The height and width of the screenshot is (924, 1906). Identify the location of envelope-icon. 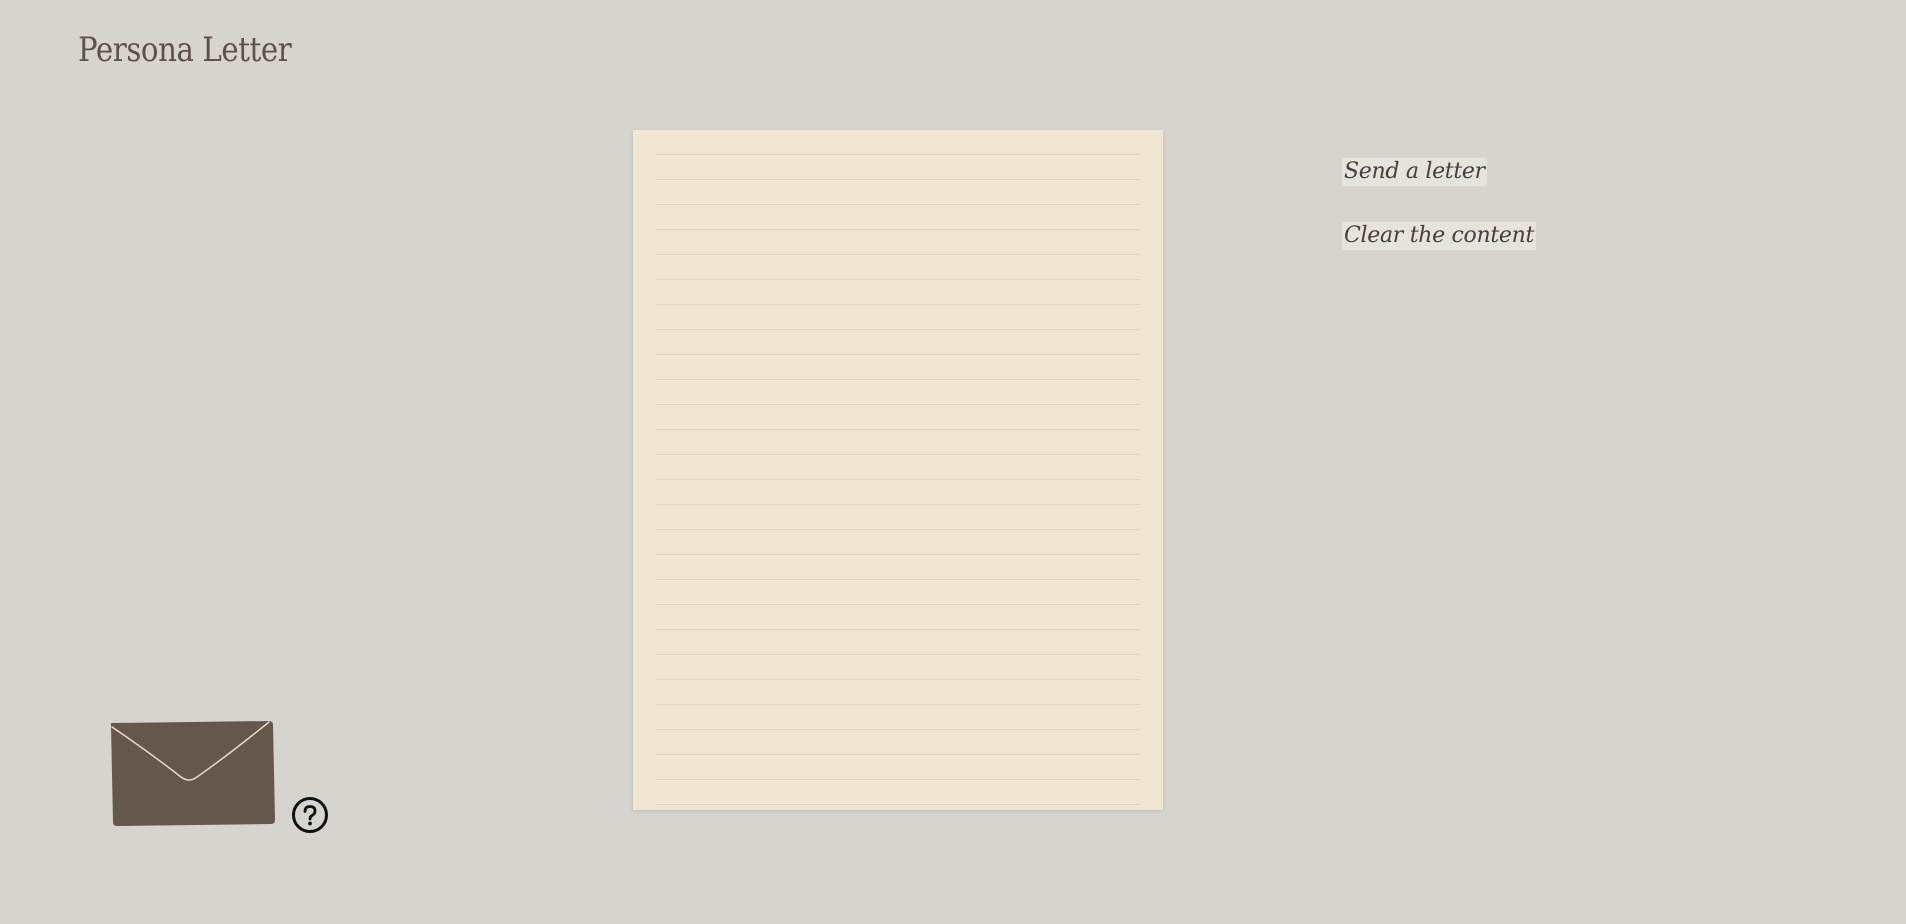
(192, 774).